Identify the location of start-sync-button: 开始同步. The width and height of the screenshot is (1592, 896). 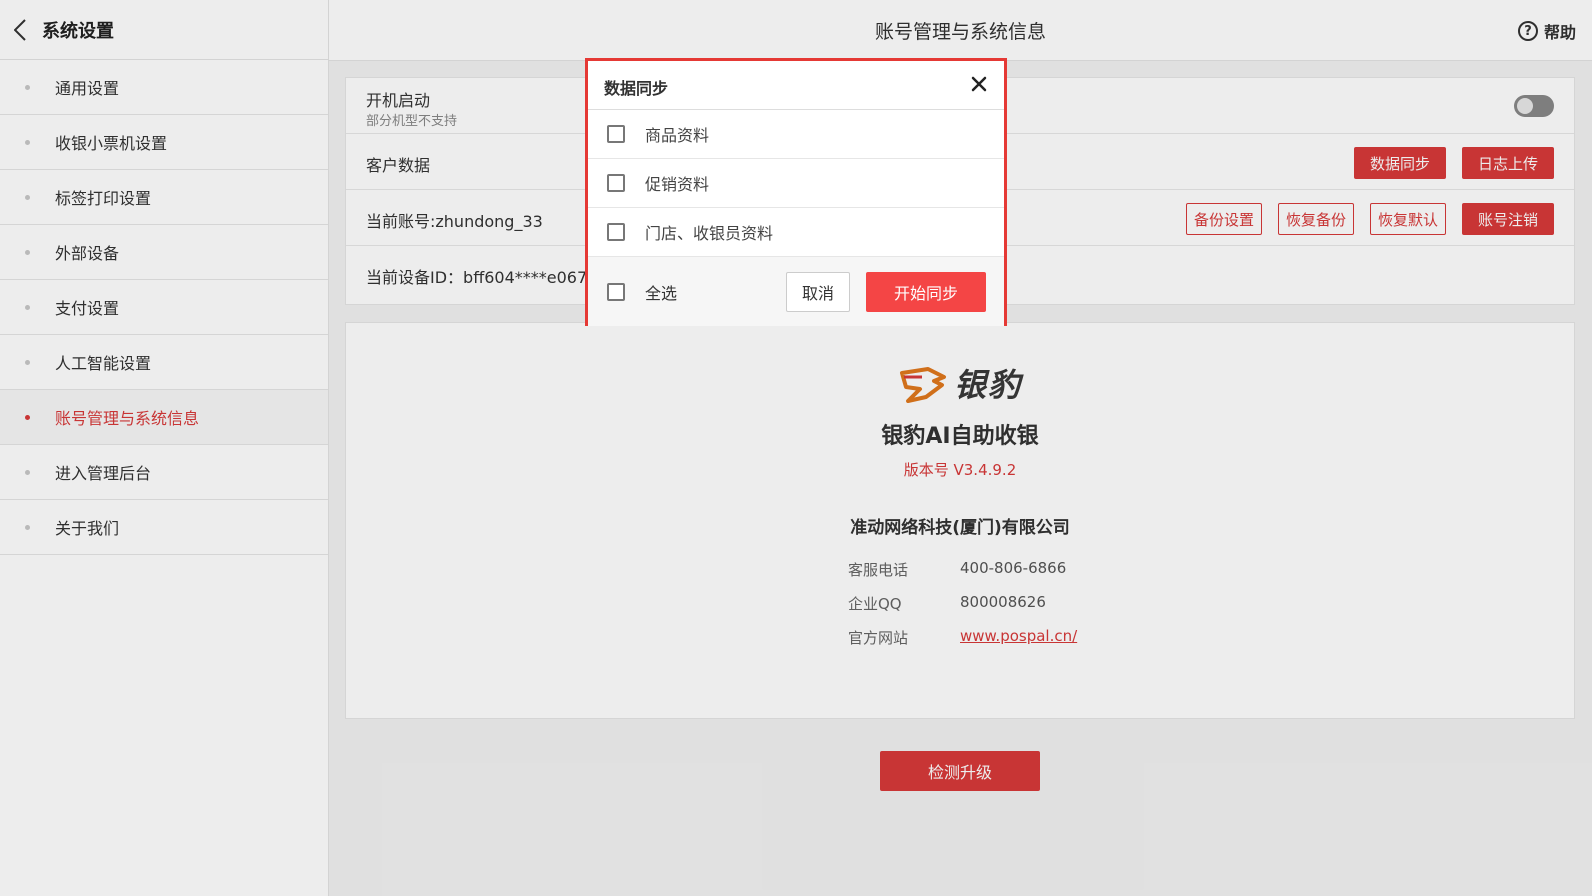
(926, 292).